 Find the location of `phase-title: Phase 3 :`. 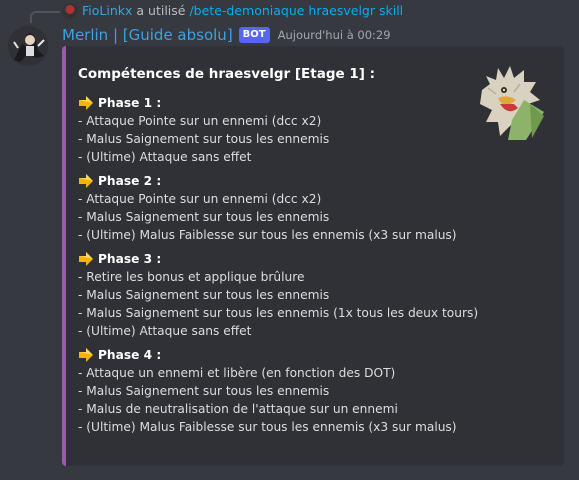

phase-title: Phase 3 : is located at coordinates (130, 259).